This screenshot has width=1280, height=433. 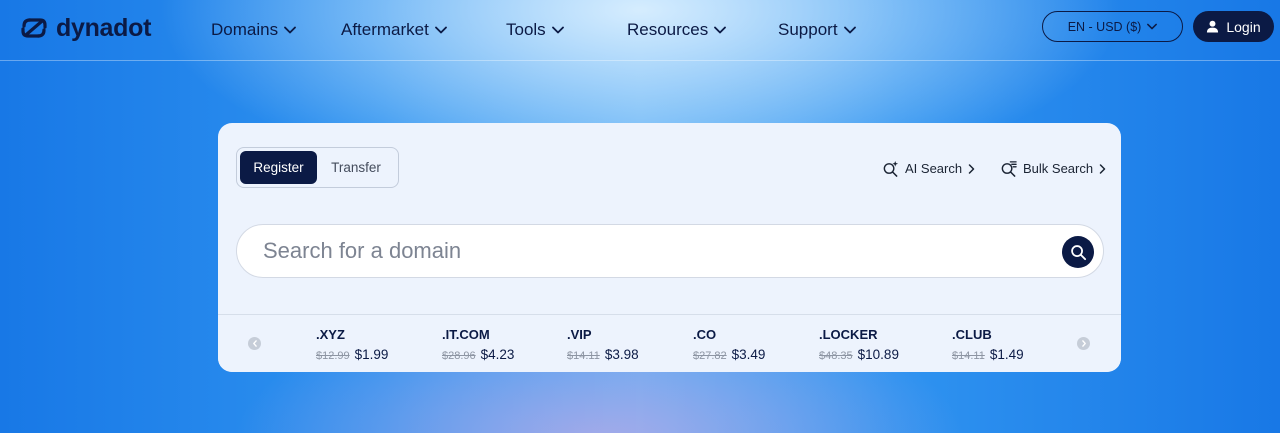 I want to click on brand-logo: dynadot, so click(x=84, y=28).